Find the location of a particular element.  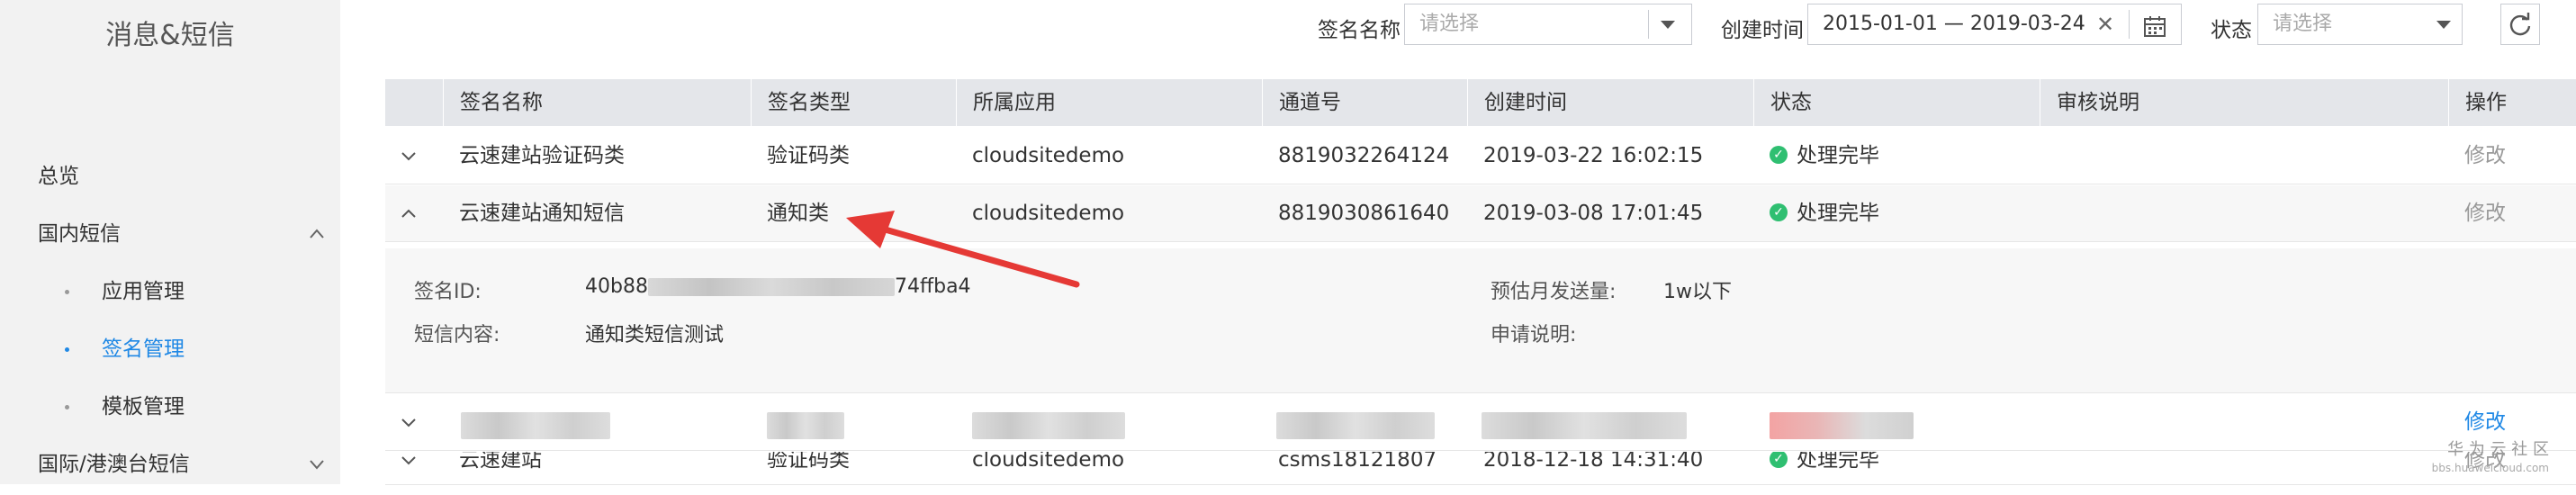

sidebar-item-label: 应用管理 is located at coordinates (143, 292).